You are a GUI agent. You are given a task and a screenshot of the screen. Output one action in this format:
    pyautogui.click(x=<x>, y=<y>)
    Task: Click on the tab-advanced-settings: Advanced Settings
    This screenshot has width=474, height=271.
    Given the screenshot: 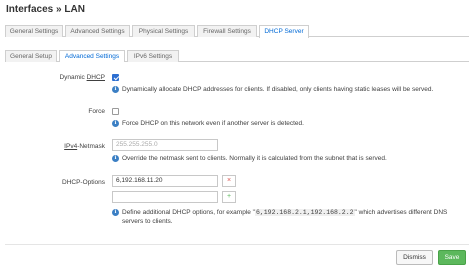 What is the action you would take?
    pyautogui.click(x=97, y=31)
    